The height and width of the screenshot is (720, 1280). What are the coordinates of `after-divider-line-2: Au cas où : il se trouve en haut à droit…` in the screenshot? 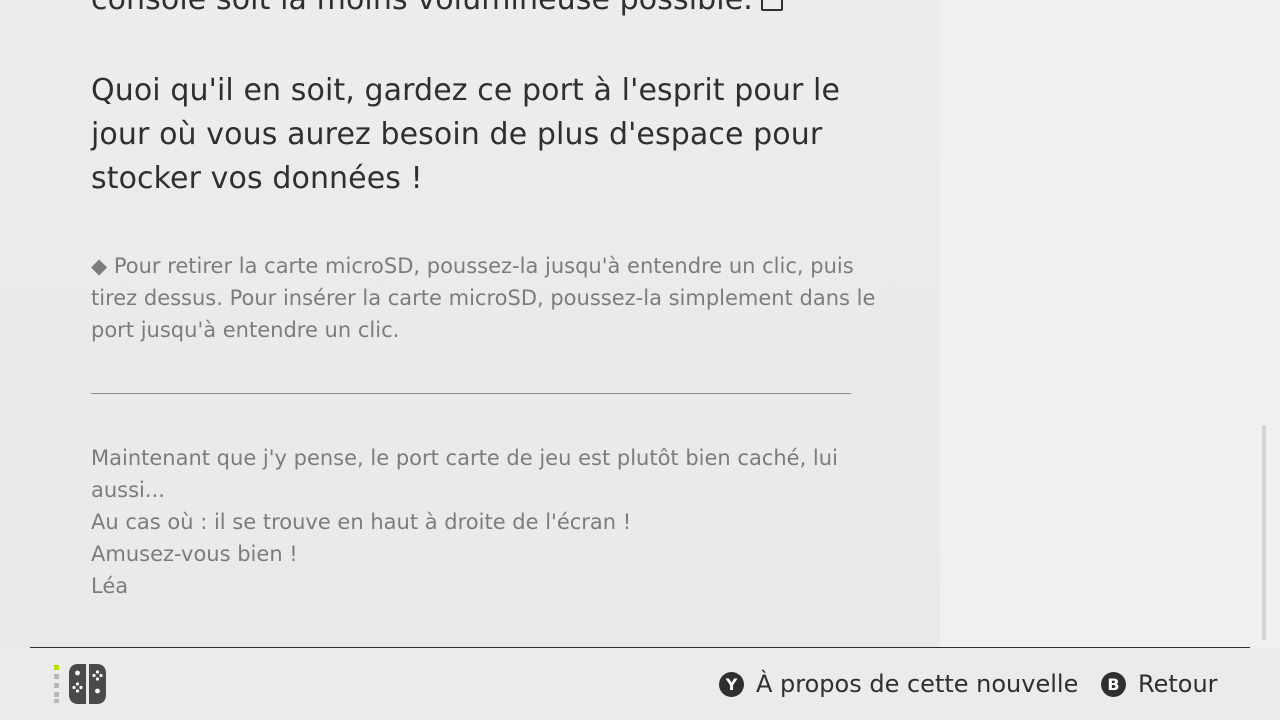 It's located at (361, 522).